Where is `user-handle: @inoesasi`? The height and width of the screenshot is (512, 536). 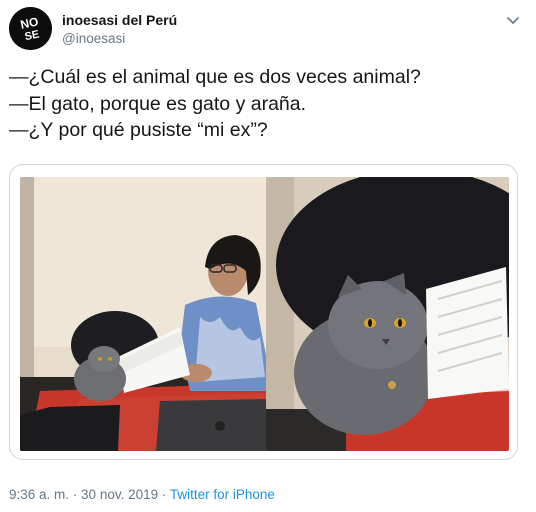 user-handle: @inoesasi is located at coordinates (93, 38).